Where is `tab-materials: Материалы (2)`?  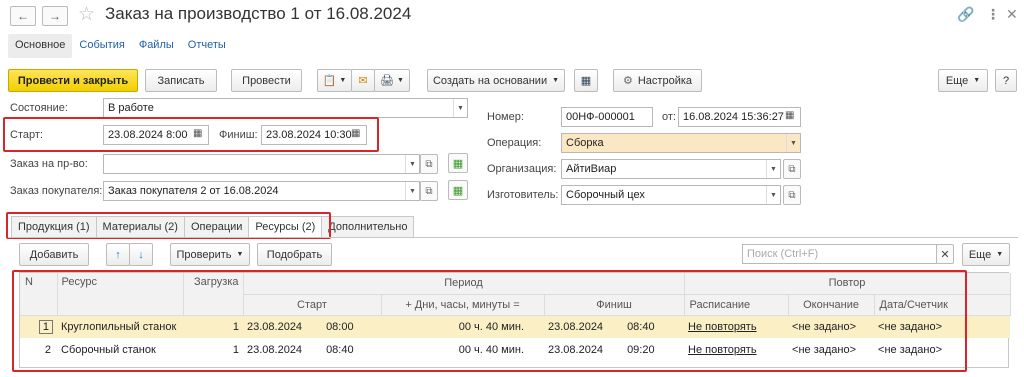 tab-materials: Материалы (2) is located at coordinates (140, 227).